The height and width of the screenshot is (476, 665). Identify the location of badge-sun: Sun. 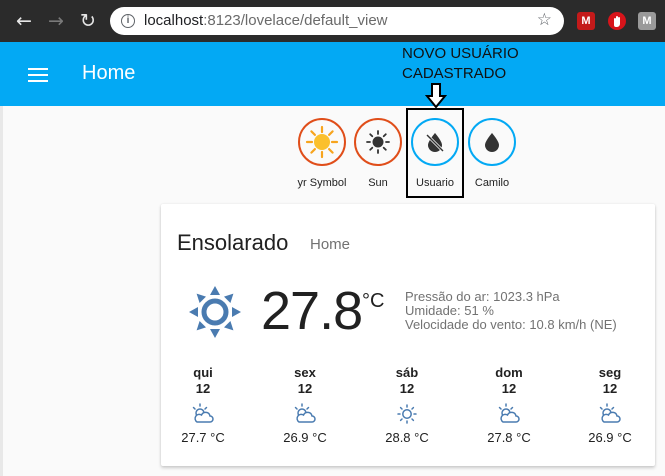
(378, 153).